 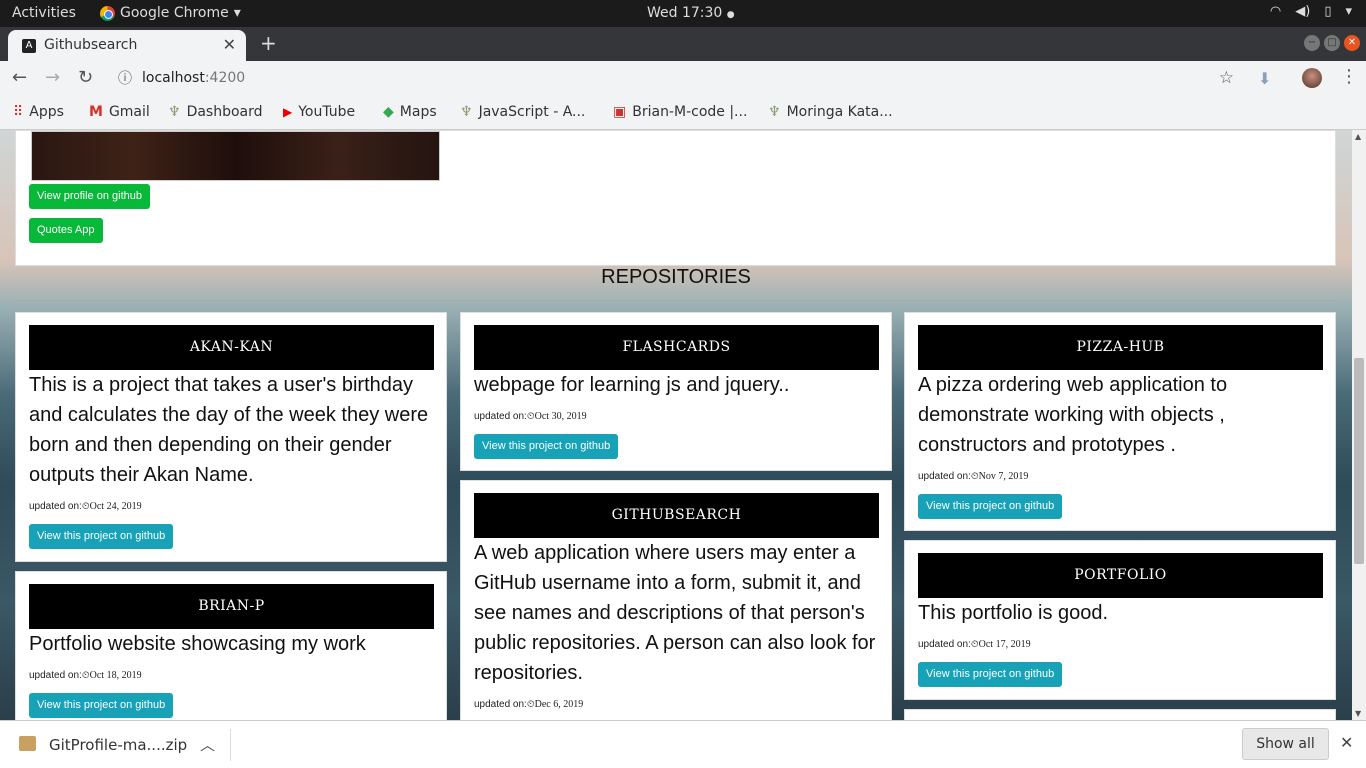 What do you see at coordinates (388, 112) in the screenshot?
I see `maps-icon: ◆` at bounding box center [388, 112].